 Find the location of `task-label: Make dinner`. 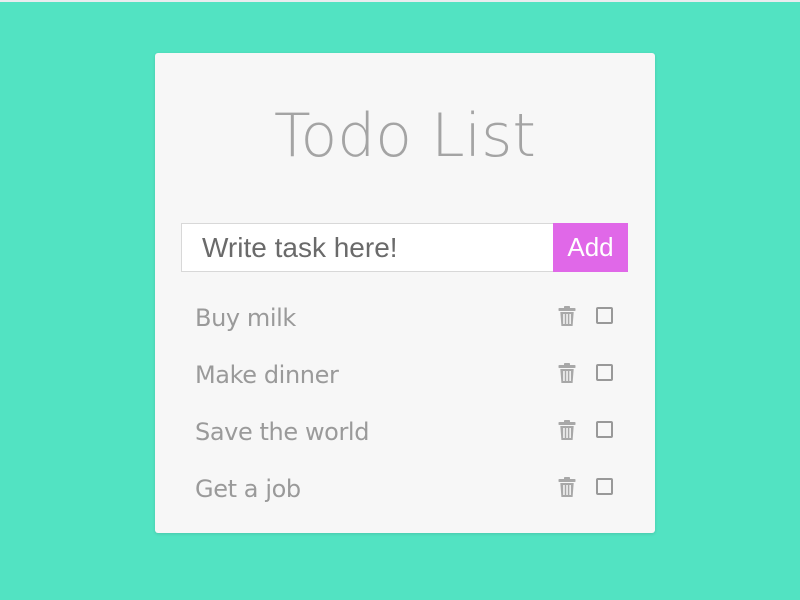

task-label: Make dinner is located at coordinates (267, 375).